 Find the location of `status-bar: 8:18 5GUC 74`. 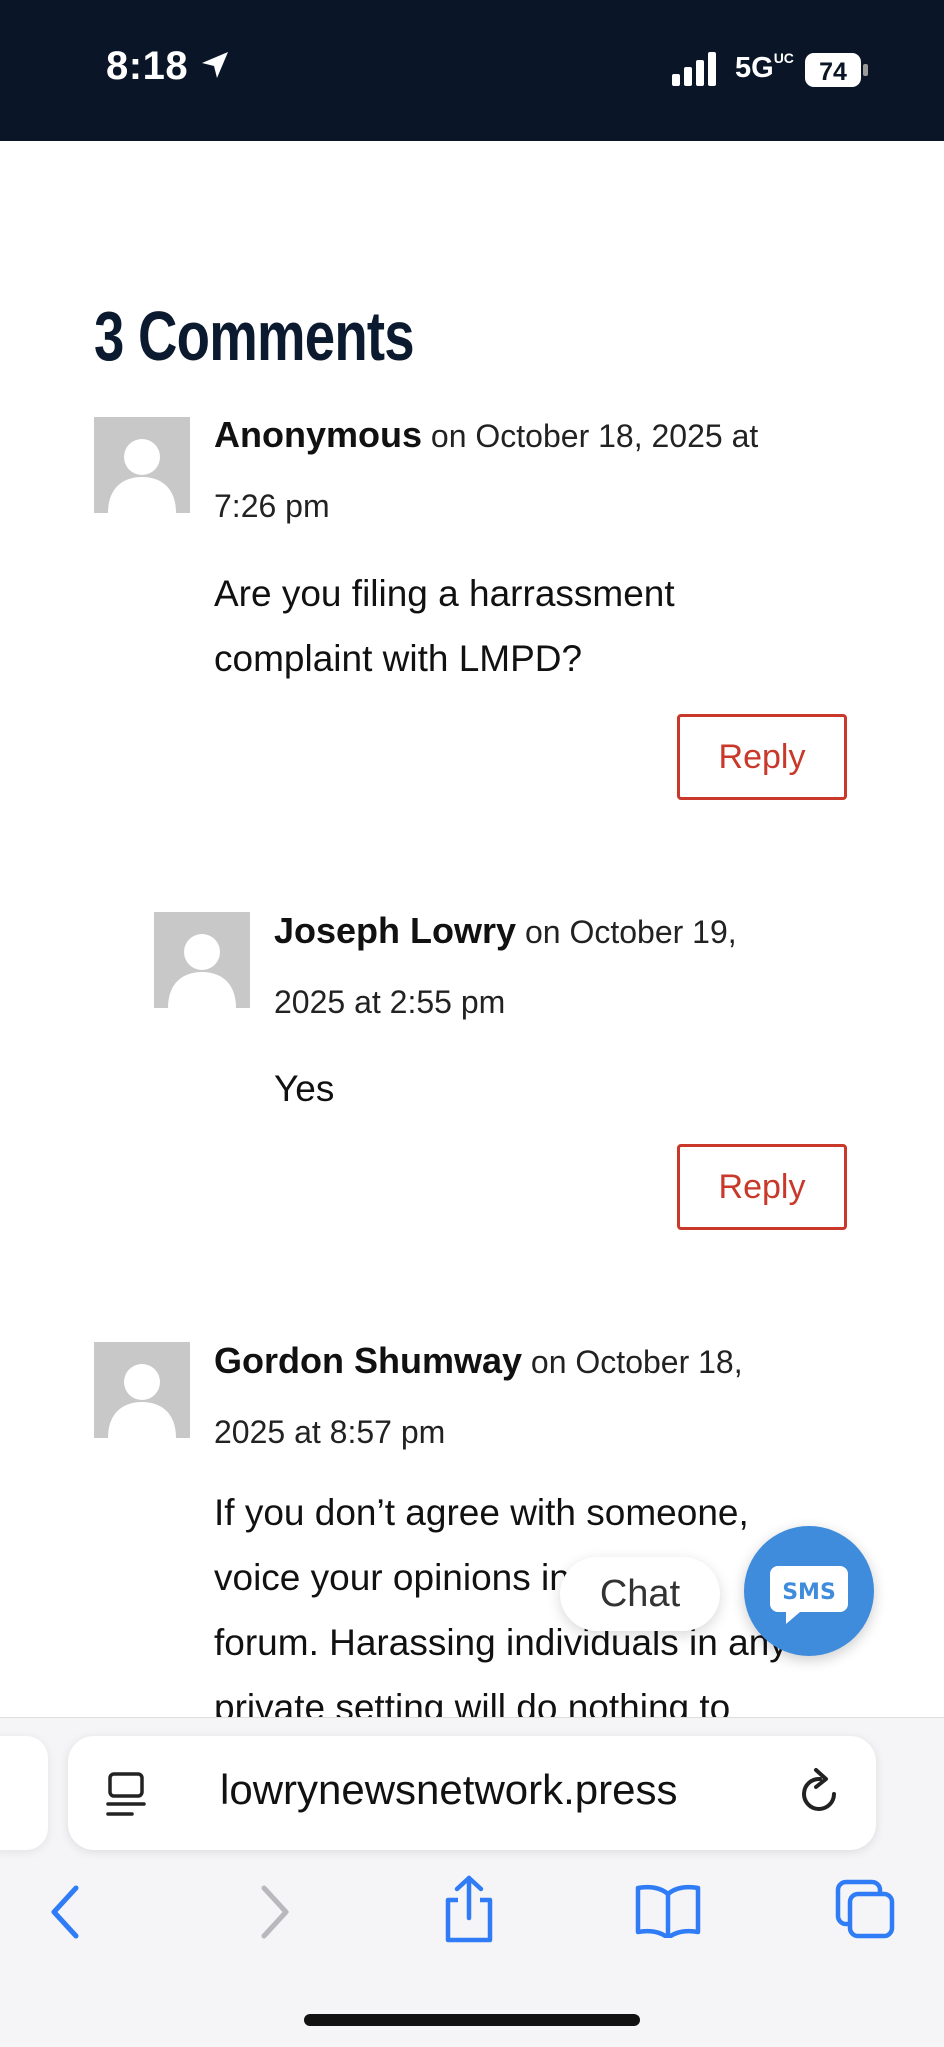

status-bar: 8:18 5GUC 74 is located at coordinates (472, 70).